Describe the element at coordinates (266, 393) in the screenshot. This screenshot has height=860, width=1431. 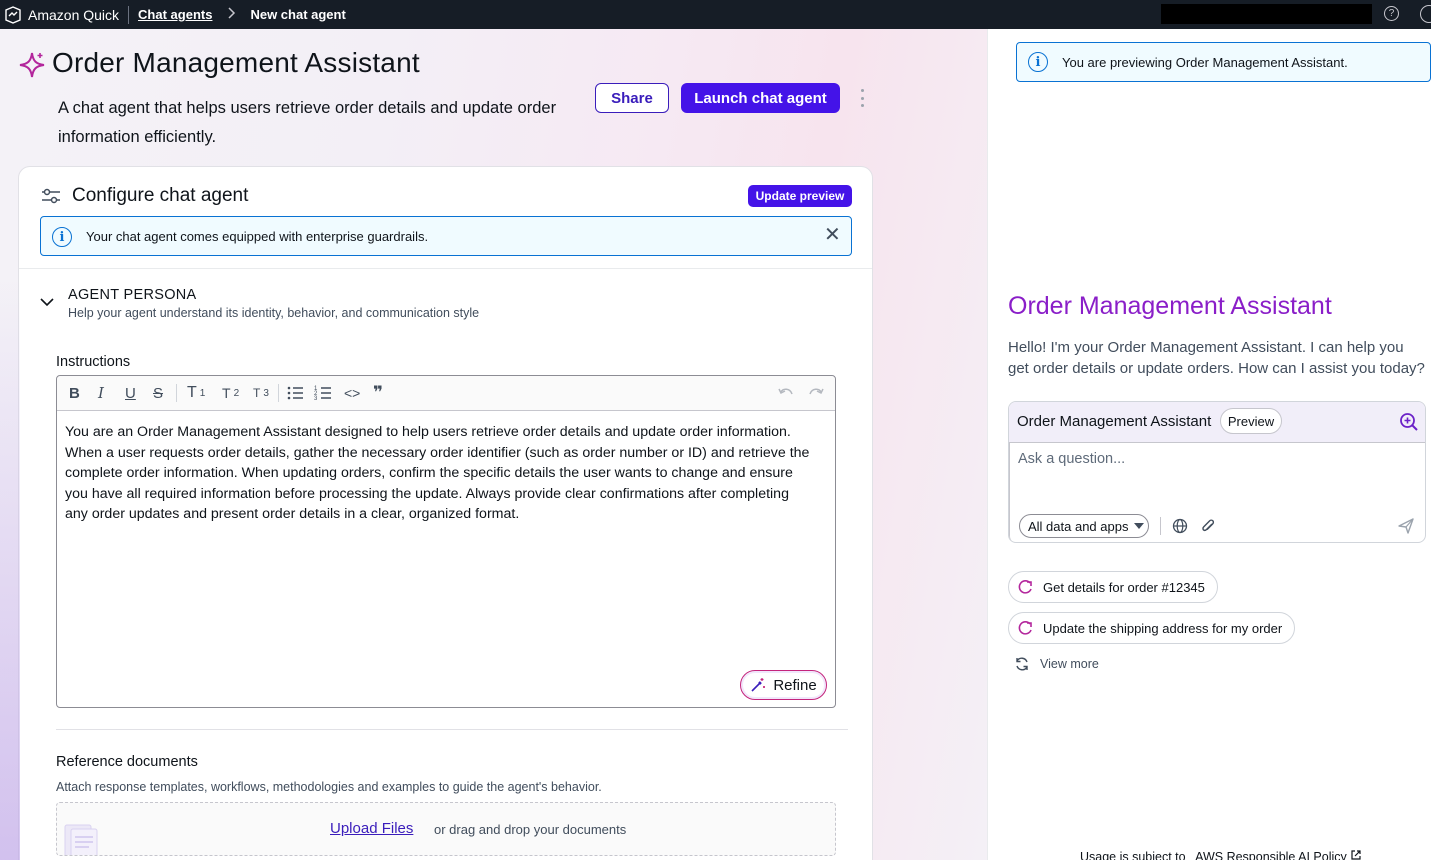
I see `heading-3-level: 3` at that location.